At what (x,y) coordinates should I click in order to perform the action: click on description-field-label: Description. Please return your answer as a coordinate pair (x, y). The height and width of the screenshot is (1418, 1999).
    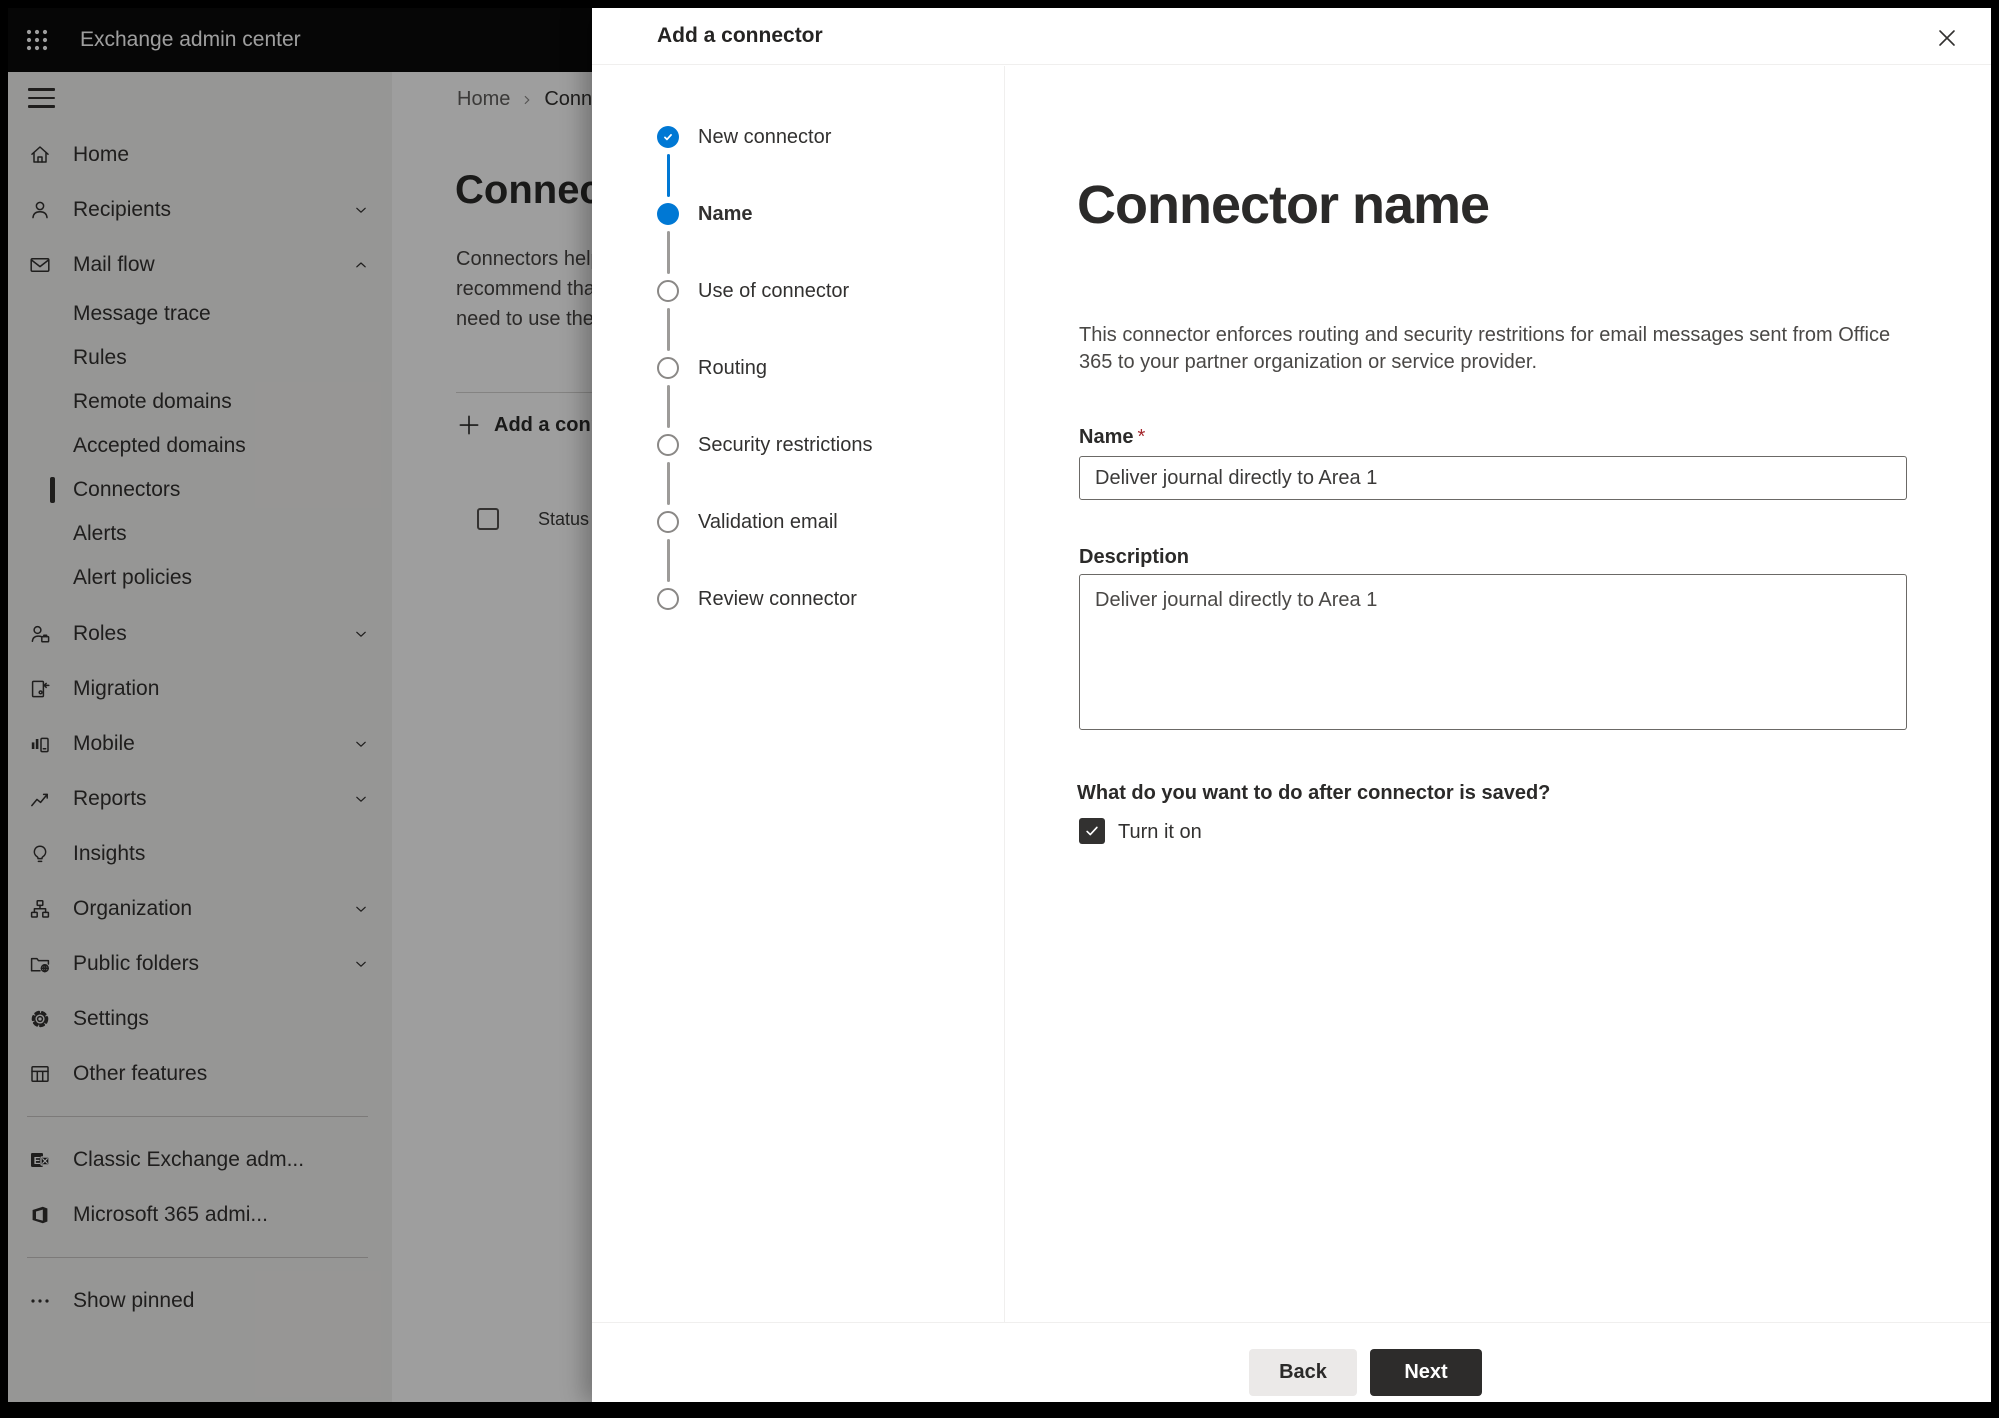
    Looking at the image, I should click on (1134, 557).